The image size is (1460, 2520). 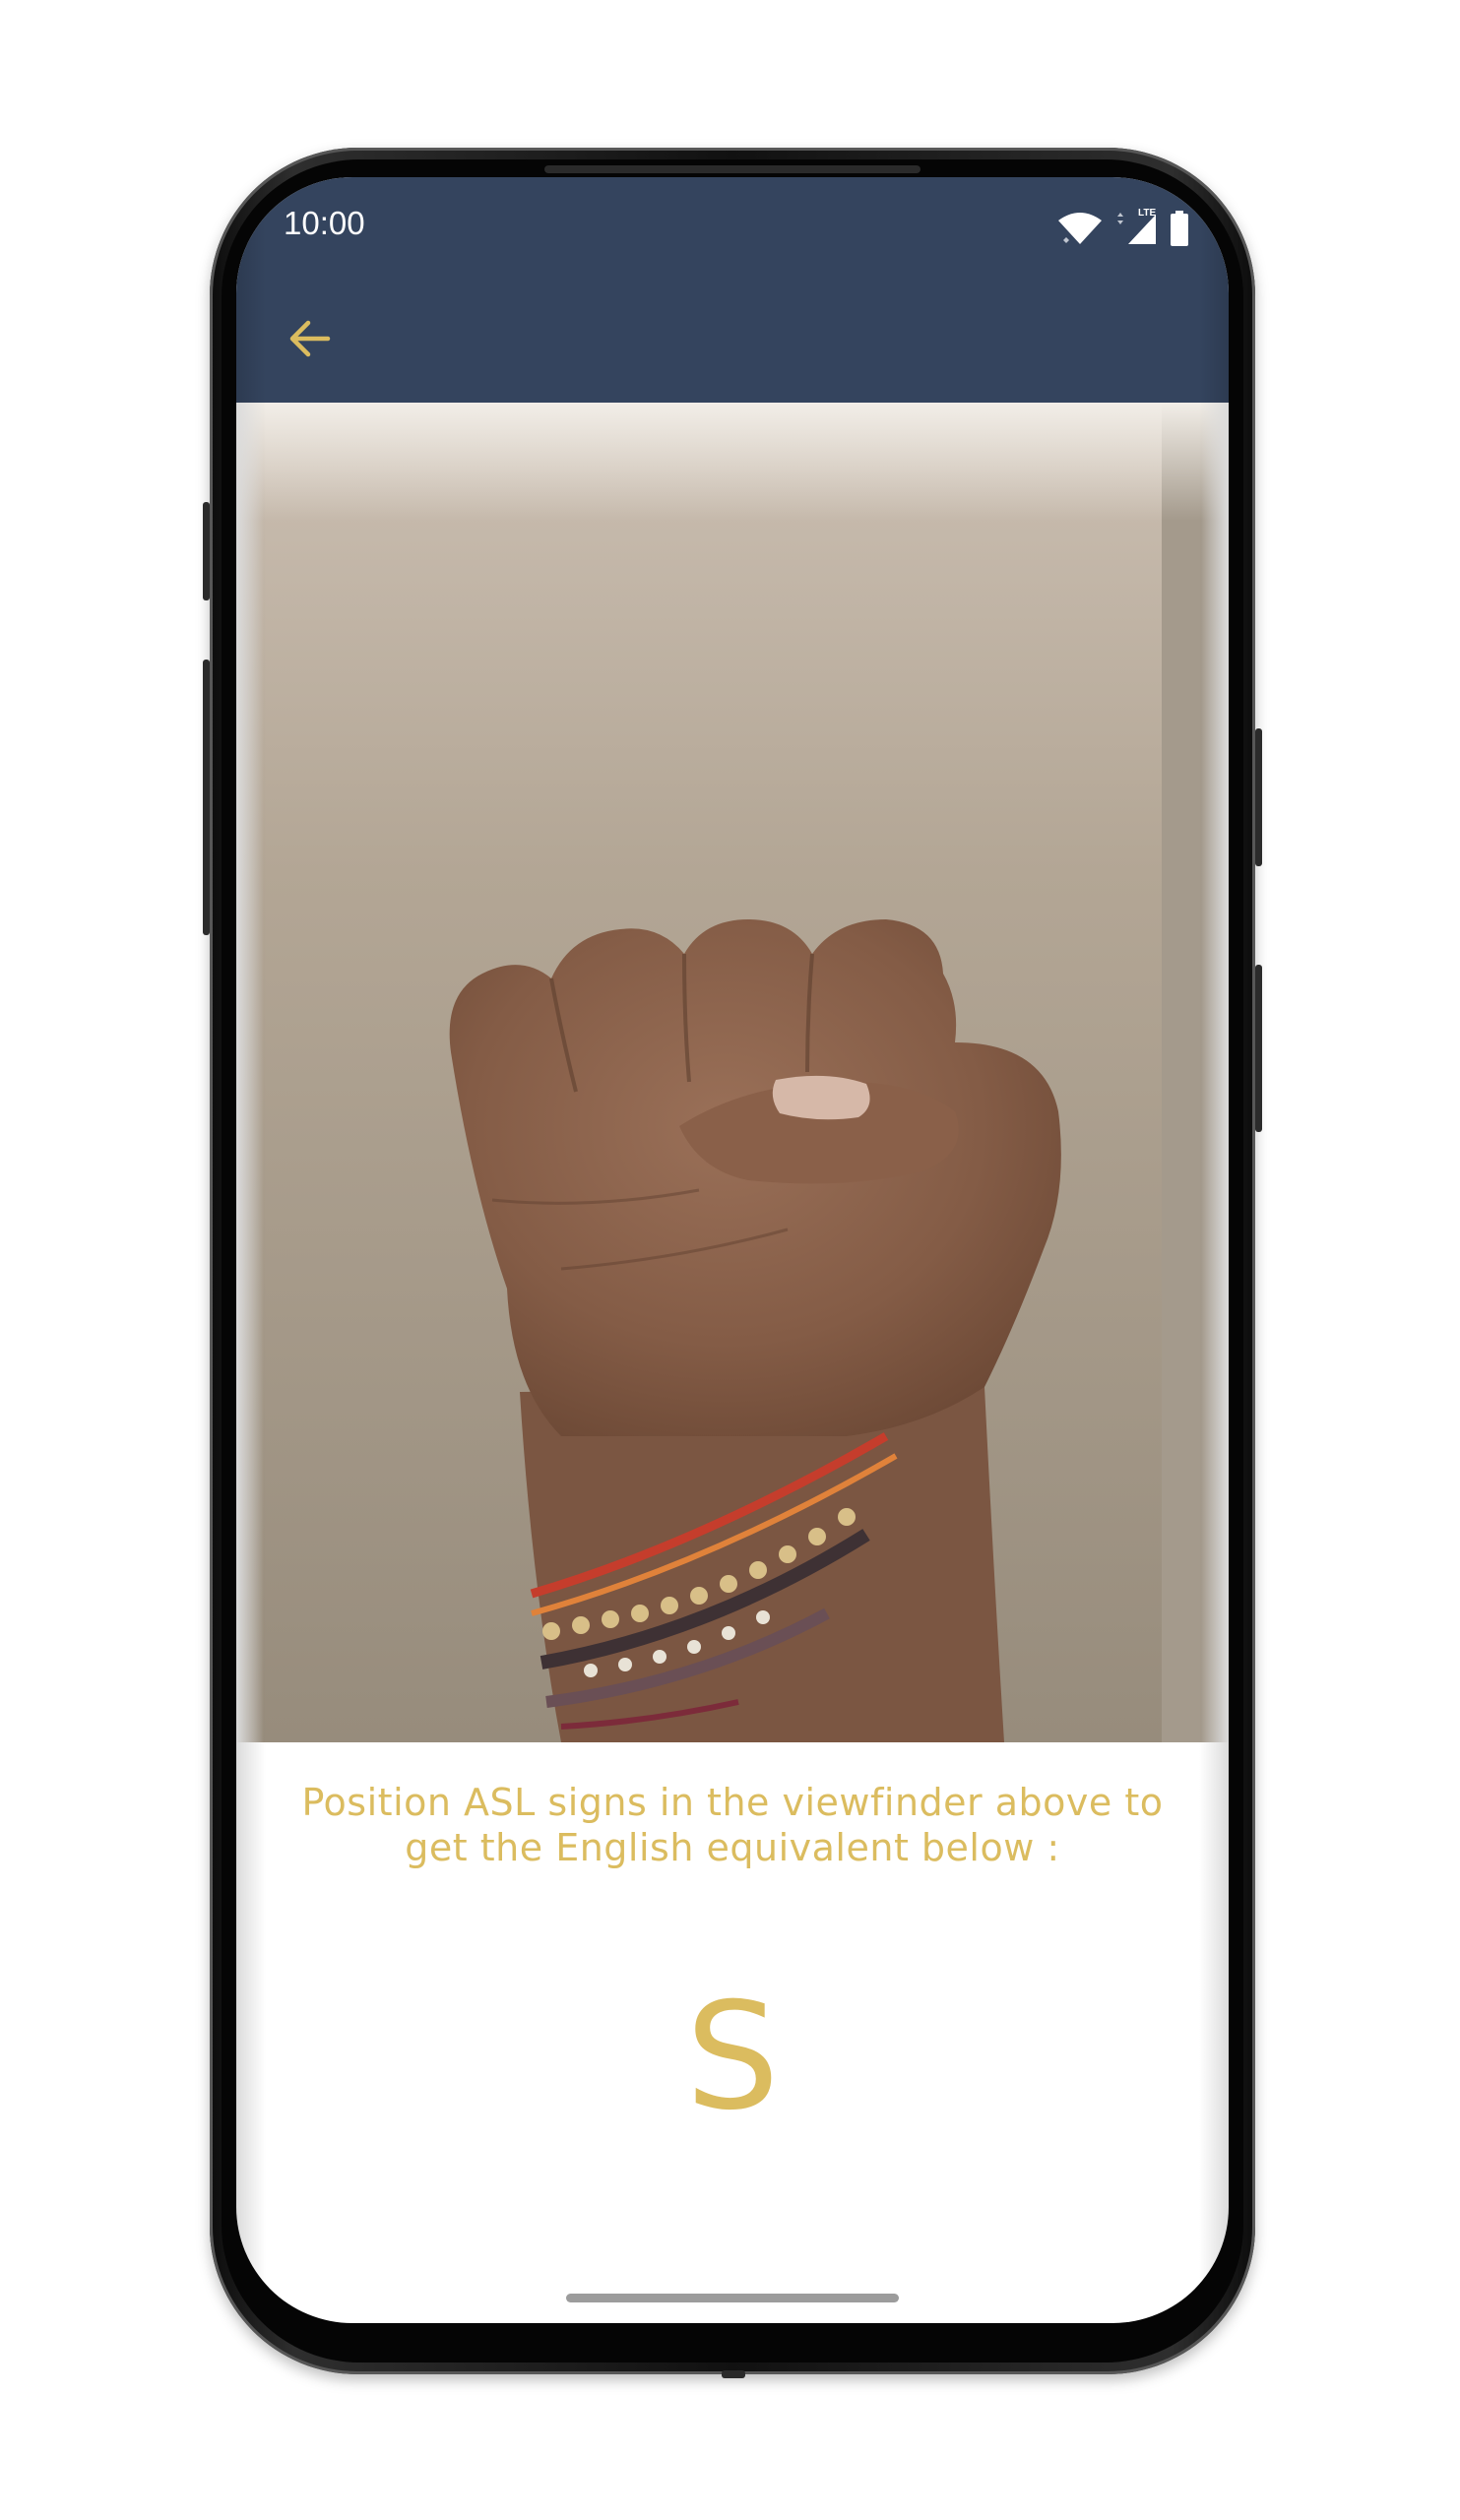 What do you see at coordinates (1136, 226) in the screenshot?
I see `signal-icon: LTE` at bounding box center [1136, 226].